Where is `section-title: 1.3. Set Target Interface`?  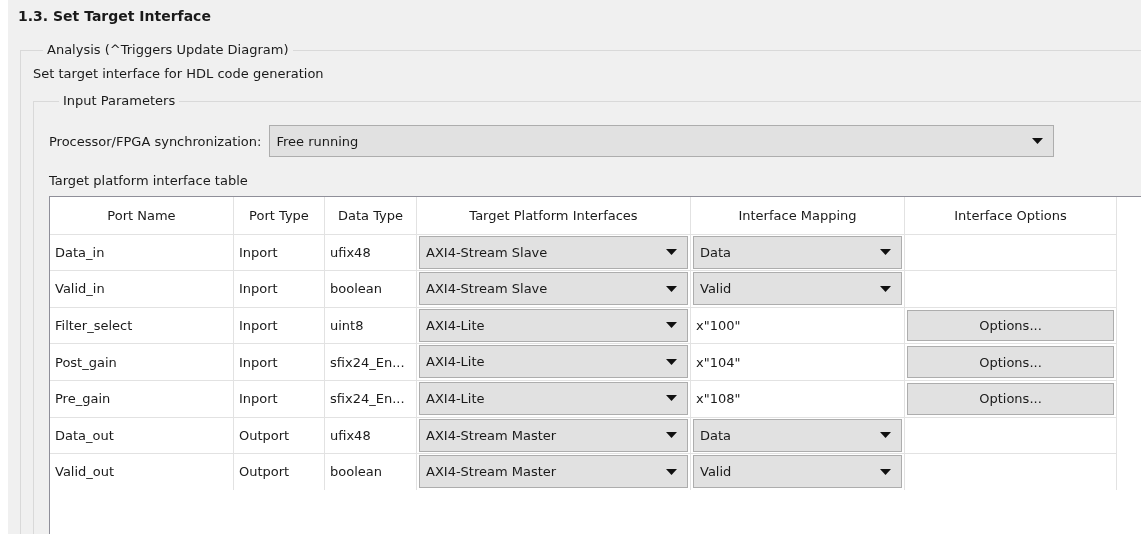 section-title: 1.3. Set Target Interface is located at coordinates (115, 17).